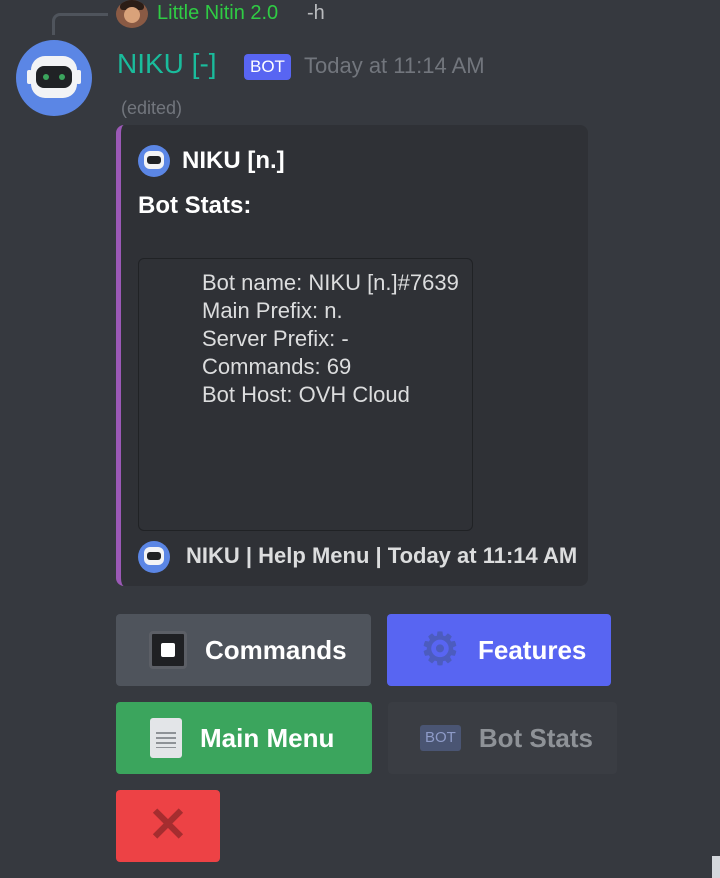  Describe the element at coordinates (276, 649) in the screenshot. I see `commands-label: Commands` at that location.